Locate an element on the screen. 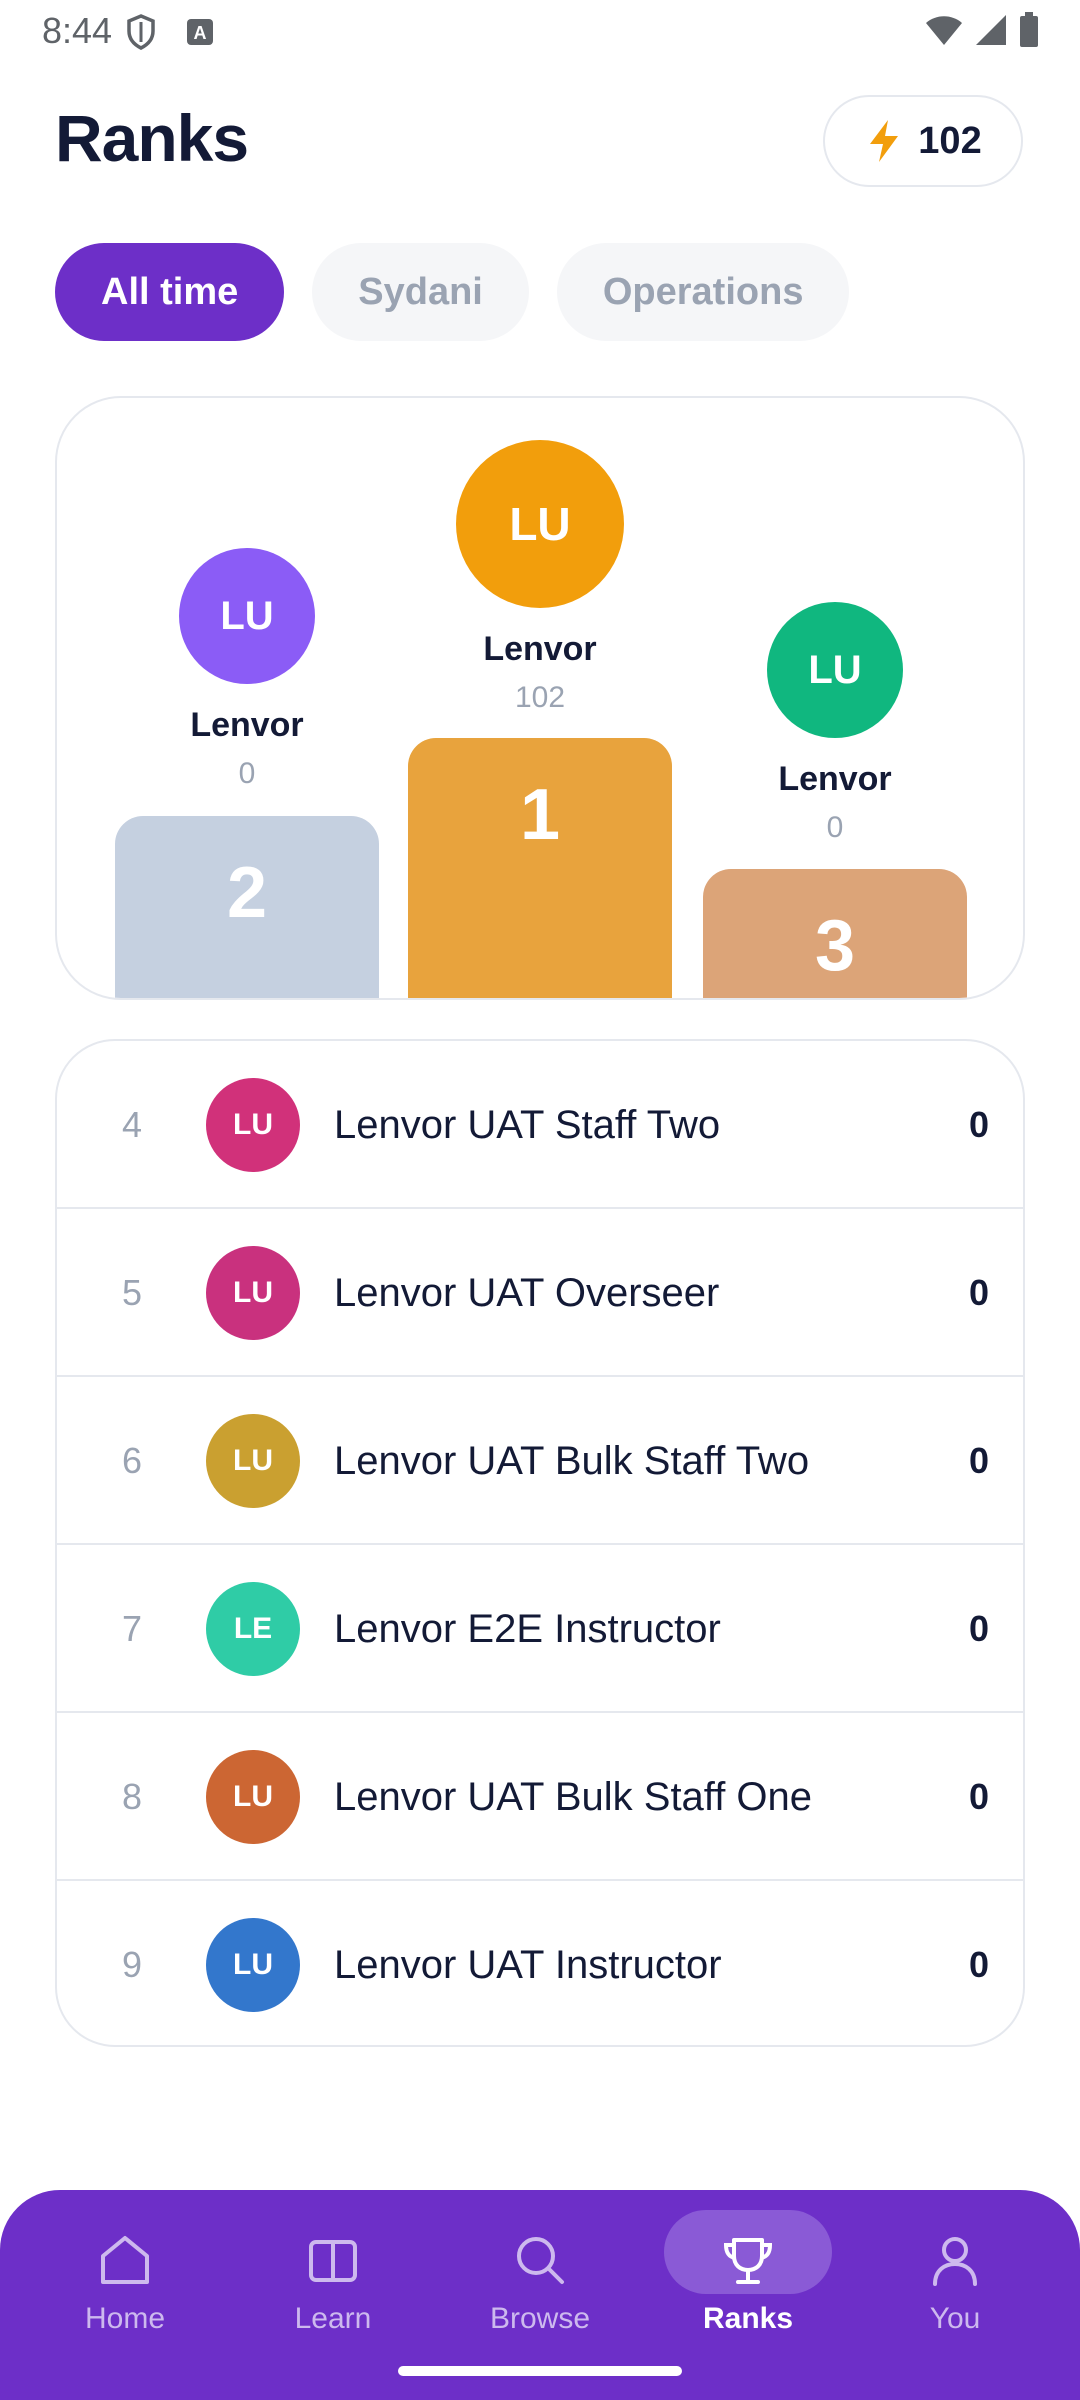 The image size is (1080, 2400). list-item: 6 LU Lenvor UAT Bulk Staff Two 0 is located at coordinates (540, 1461).